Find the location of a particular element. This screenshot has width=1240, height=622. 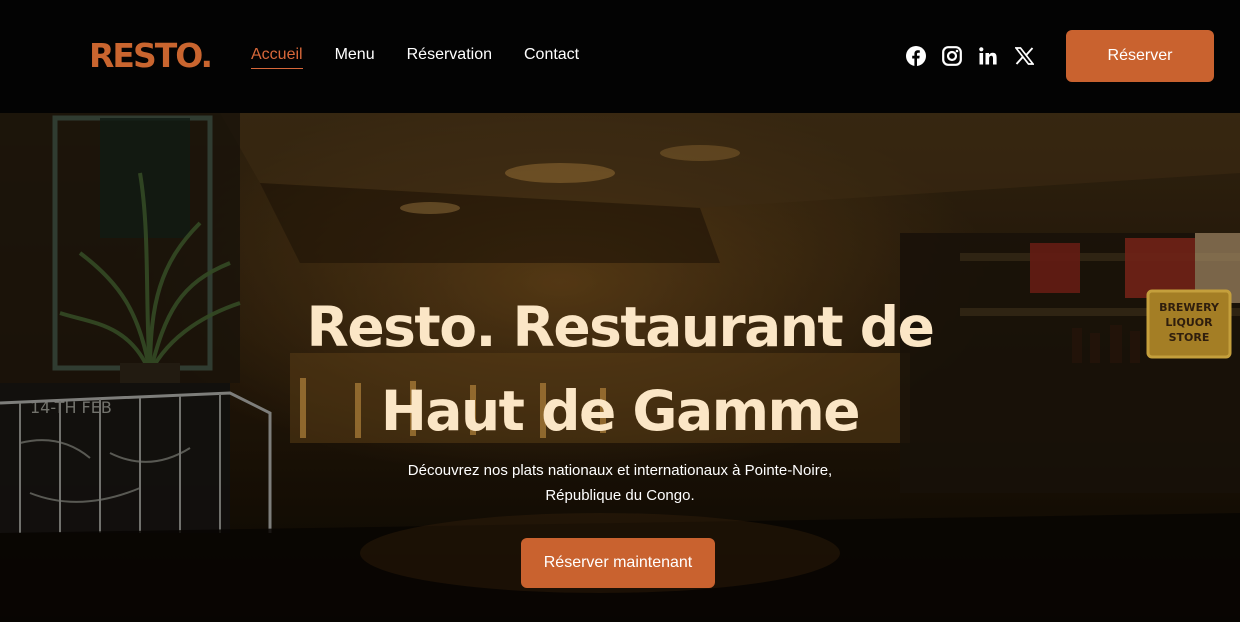

social-links is located at coordinates (977, 56).